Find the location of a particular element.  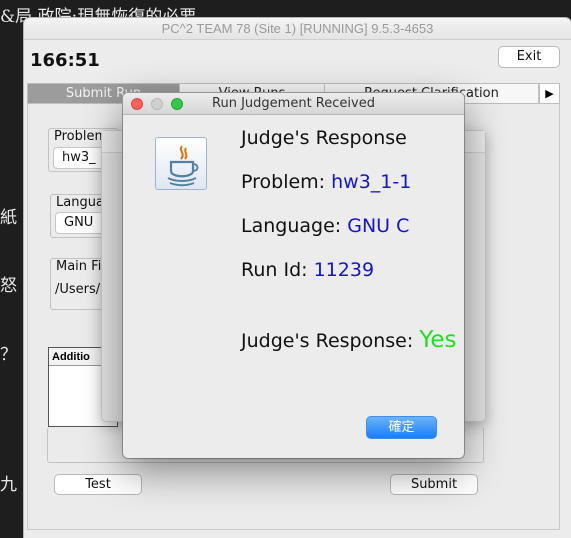

judge-response-heading: Judge's Response is located at coordinates (324, 138).